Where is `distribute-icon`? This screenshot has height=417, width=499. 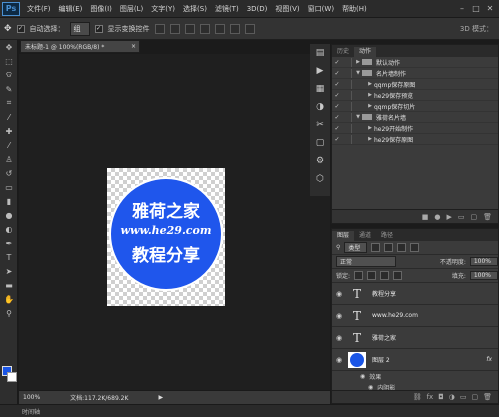
distribute-icon is located at coordinates (249, 28).